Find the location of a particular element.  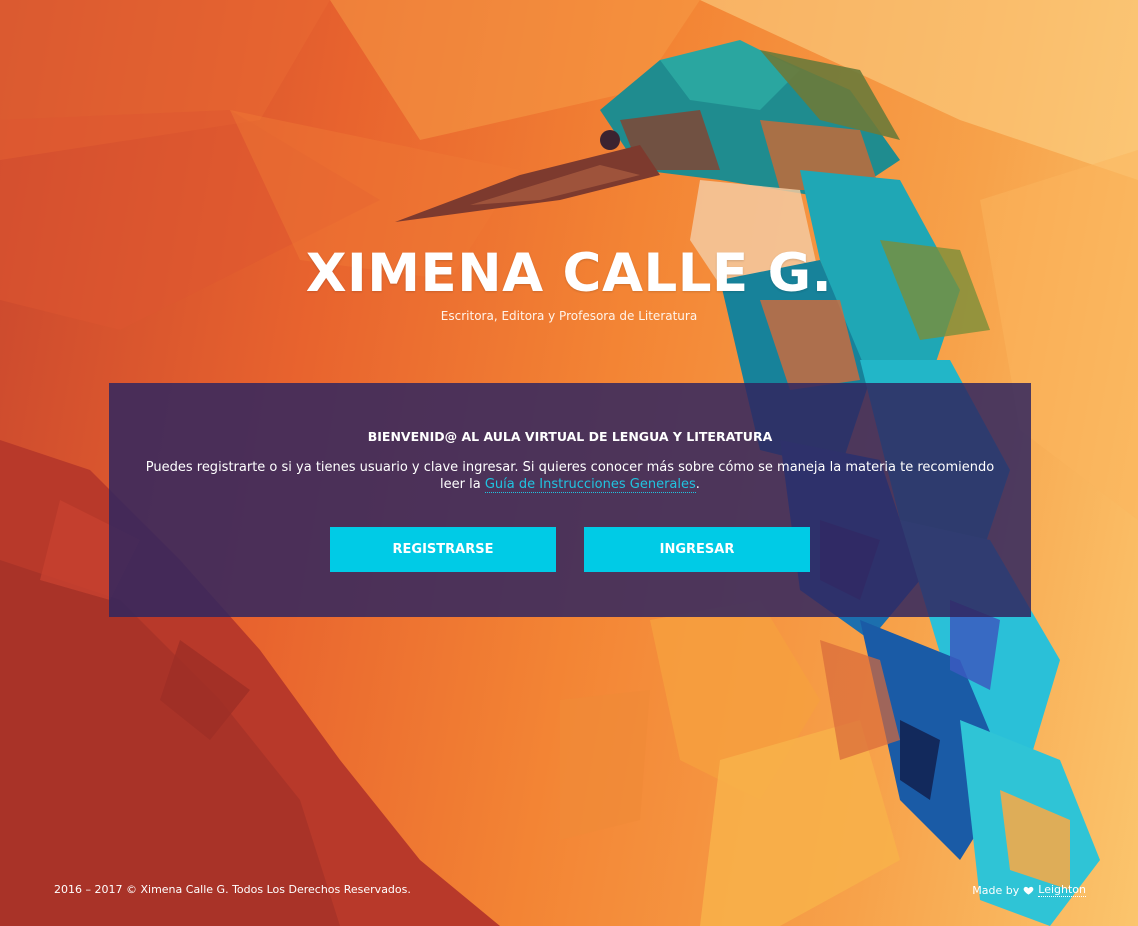

made-by: Made by Leighton is located at coordinates (1029, 890).